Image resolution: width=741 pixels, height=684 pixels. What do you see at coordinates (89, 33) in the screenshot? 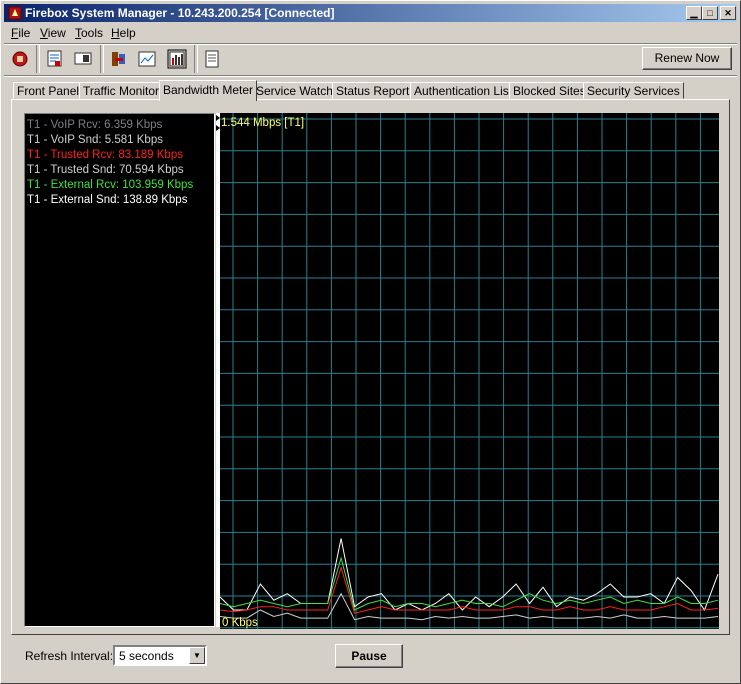
I see `menu-tools: Tools` at bounding box center [89, 33].